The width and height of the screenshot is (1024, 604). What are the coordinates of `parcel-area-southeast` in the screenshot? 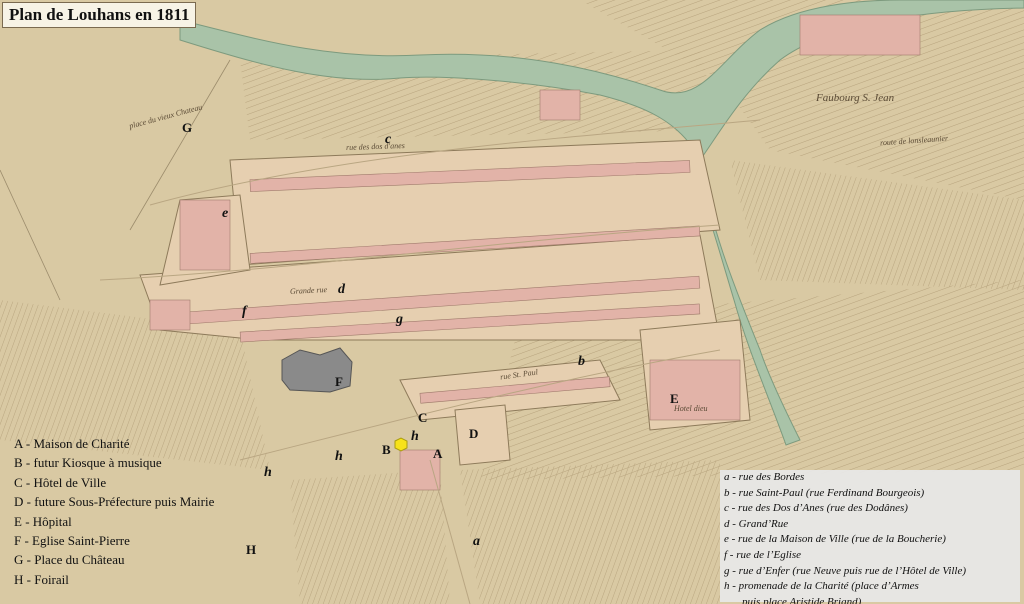 It's located at (590, 532).